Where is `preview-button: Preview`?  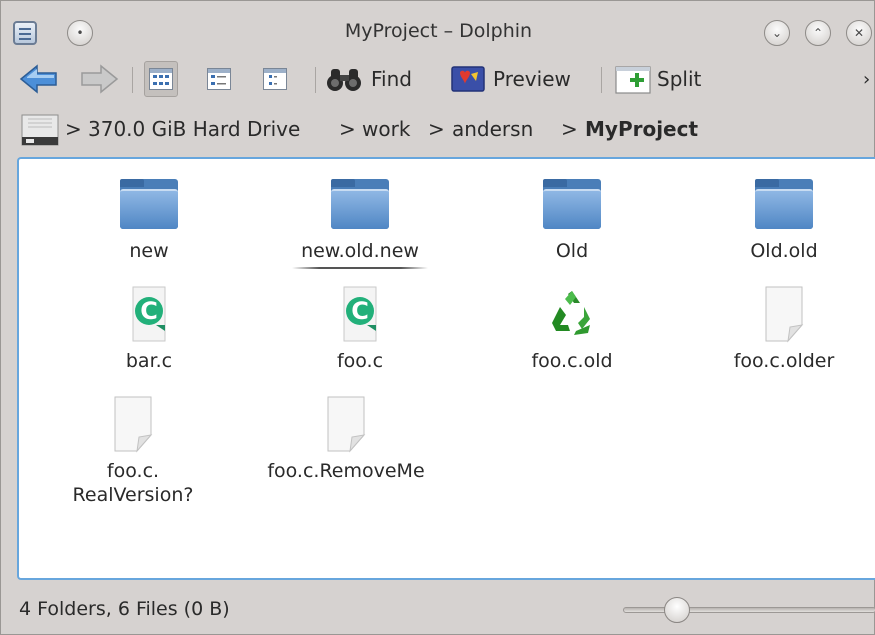
preview-button: Preview is located at coordinates (511, 79).